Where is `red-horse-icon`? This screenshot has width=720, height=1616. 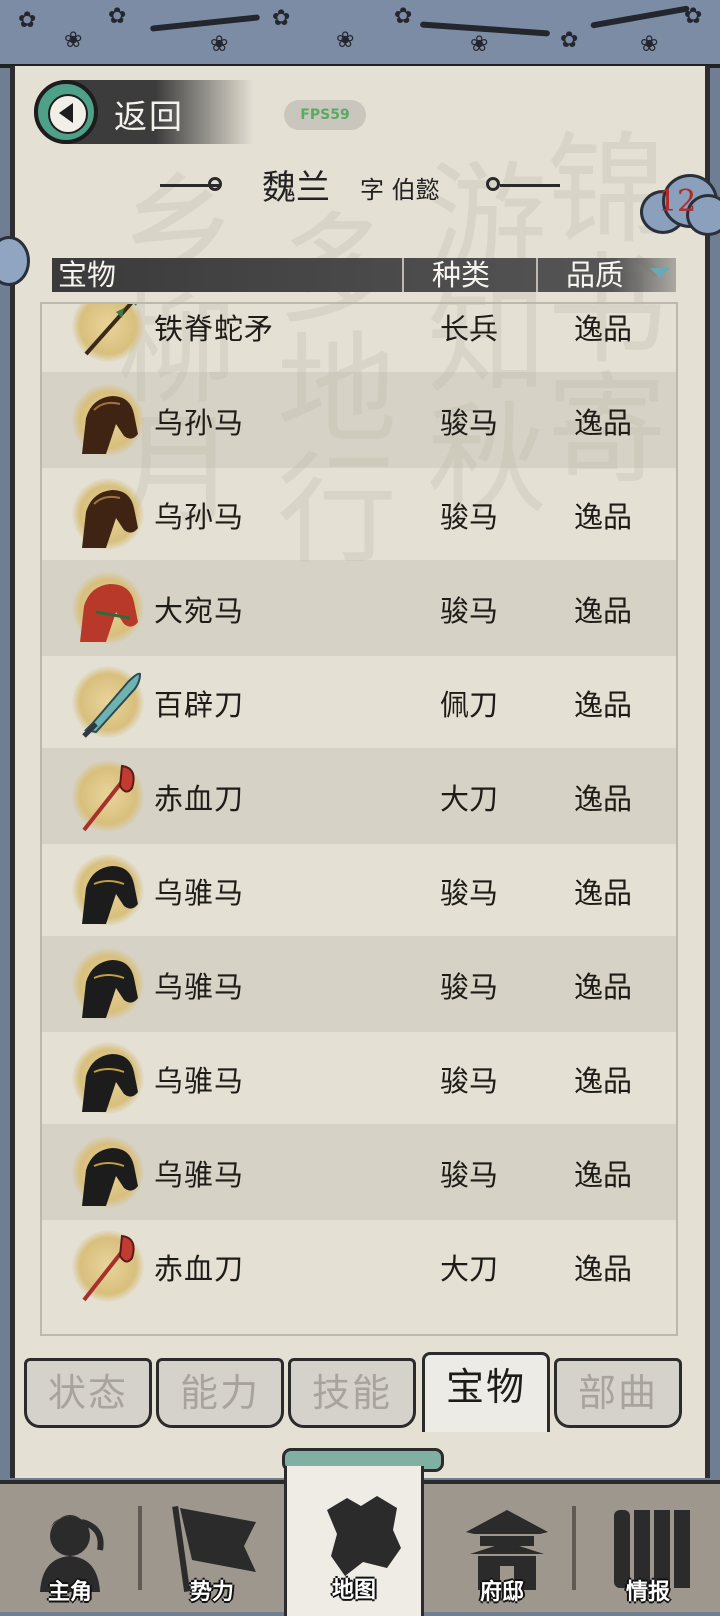
red-horse-icon is located at coordinates (108, 608).